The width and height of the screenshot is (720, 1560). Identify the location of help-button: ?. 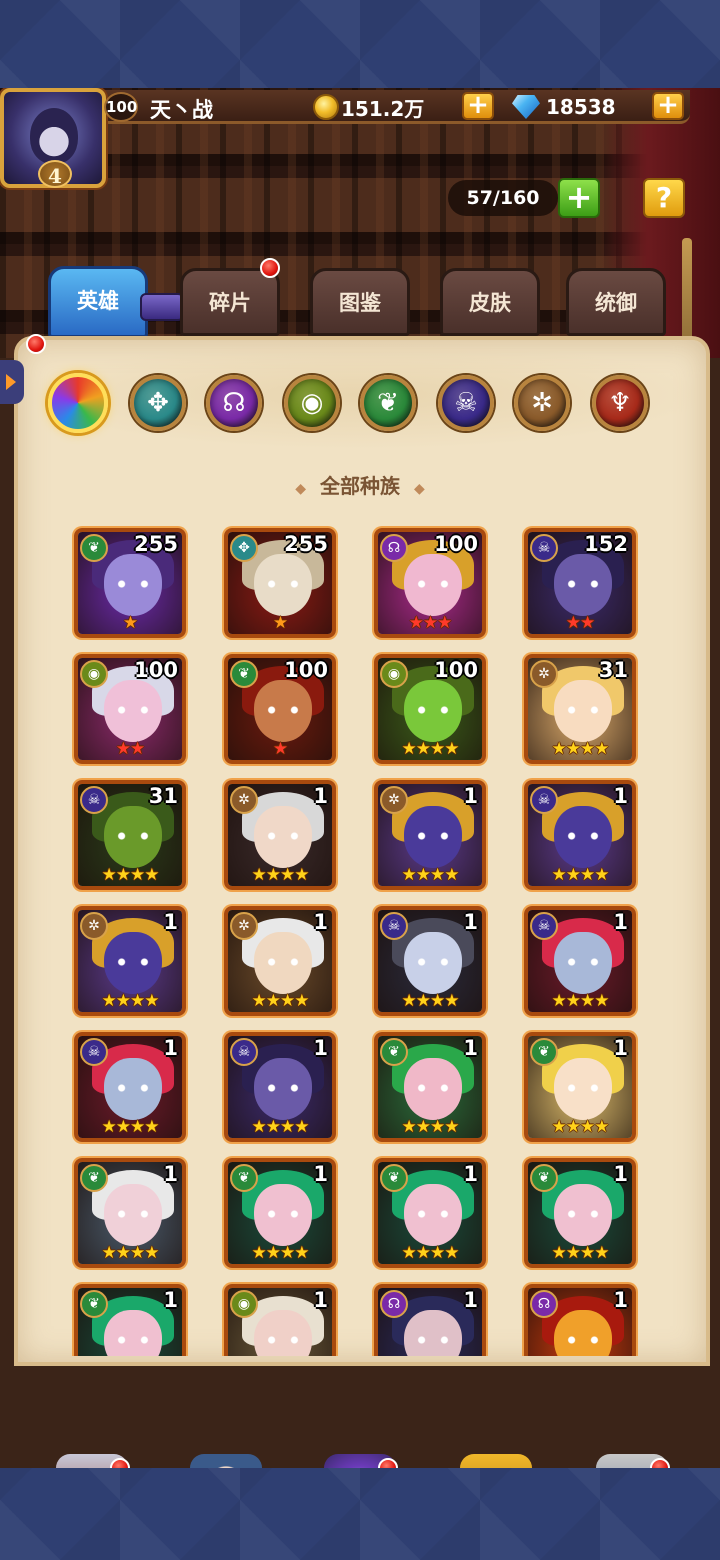
(664, 198).